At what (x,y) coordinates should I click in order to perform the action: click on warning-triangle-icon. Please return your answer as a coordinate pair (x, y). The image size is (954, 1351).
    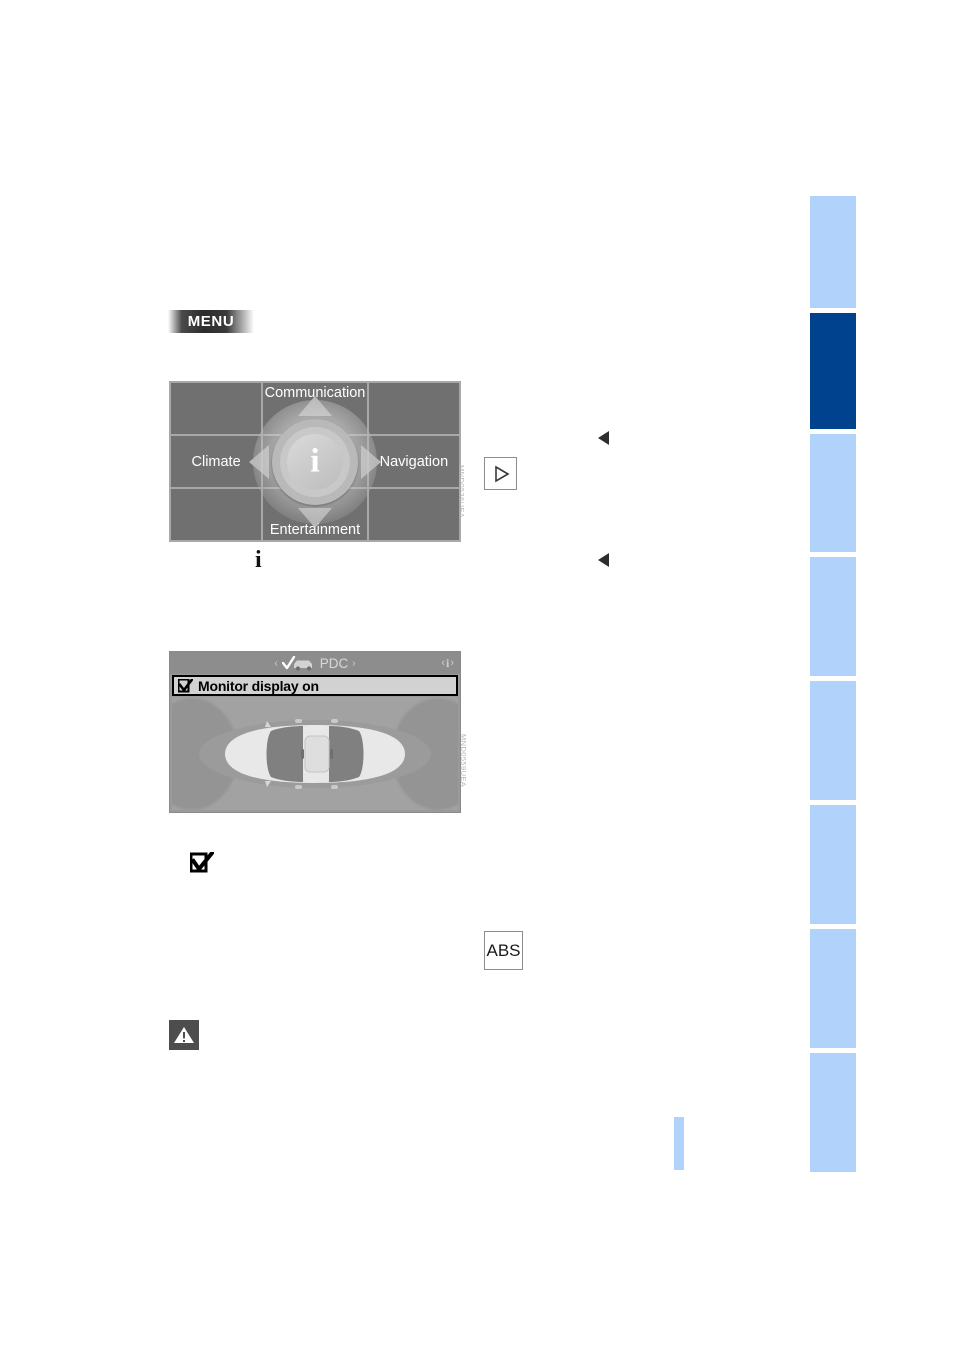
    Looking at the image, I should click on (184, 1035).